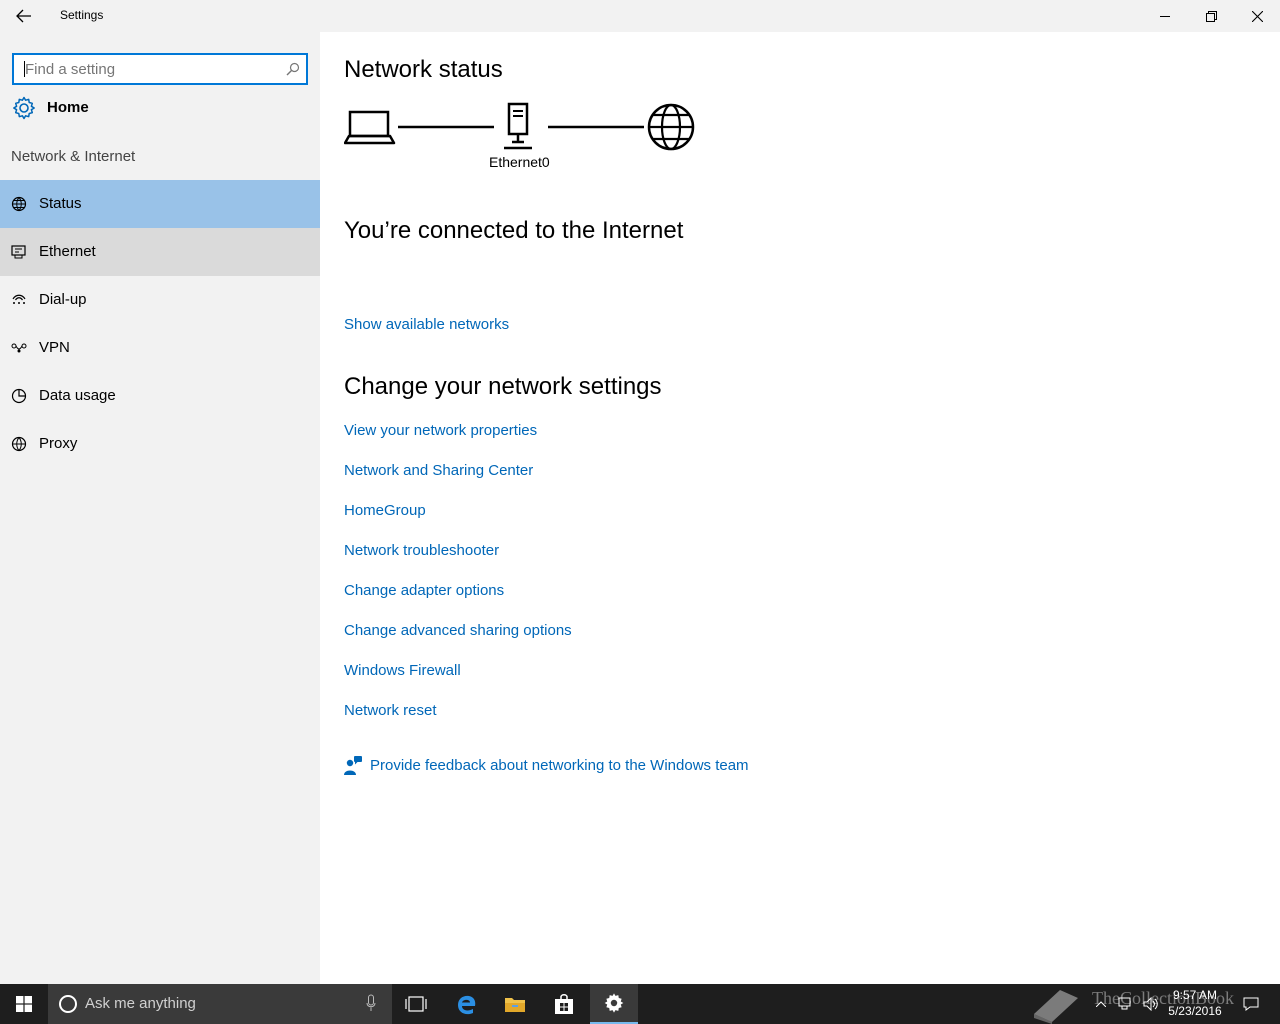 The width and height of the screenshot is (1280, 1024). What do you see at coordinates (160, 69) in the screenshot?
I see `search-input: Find a setting` at bounding box center [160, 69].